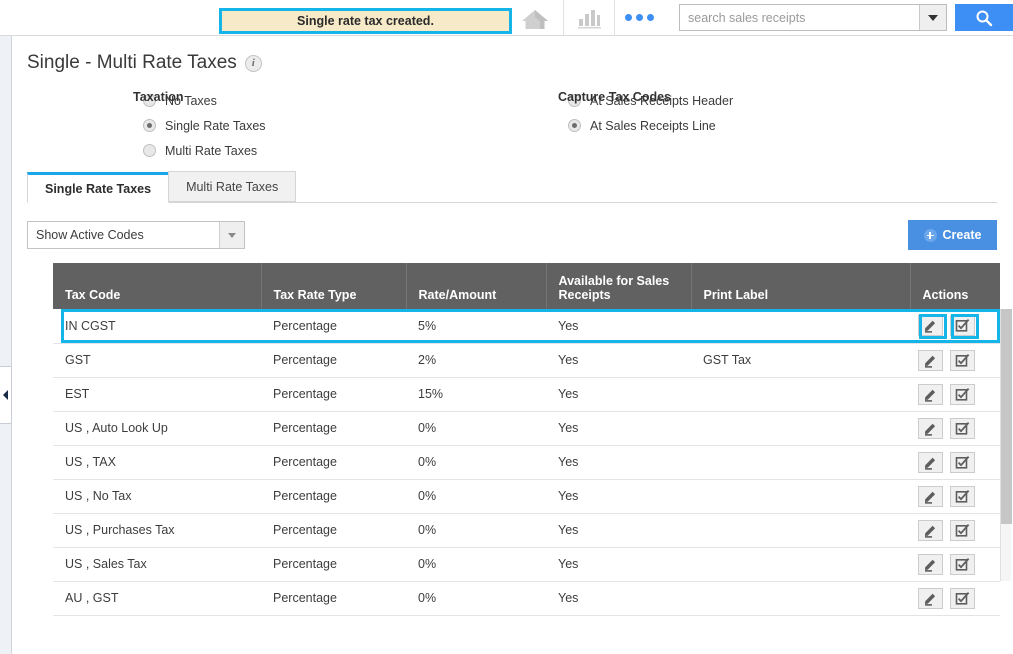 The image size is (1013, 654). I want to click on capture-option-line: At Sales Receipts Line, so click(650, 125).